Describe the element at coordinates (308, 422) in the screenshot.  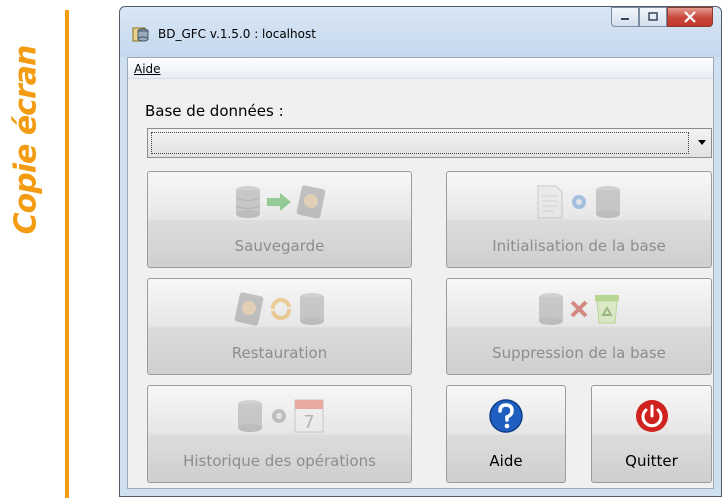
I see `calendar-day: 7` at that location.